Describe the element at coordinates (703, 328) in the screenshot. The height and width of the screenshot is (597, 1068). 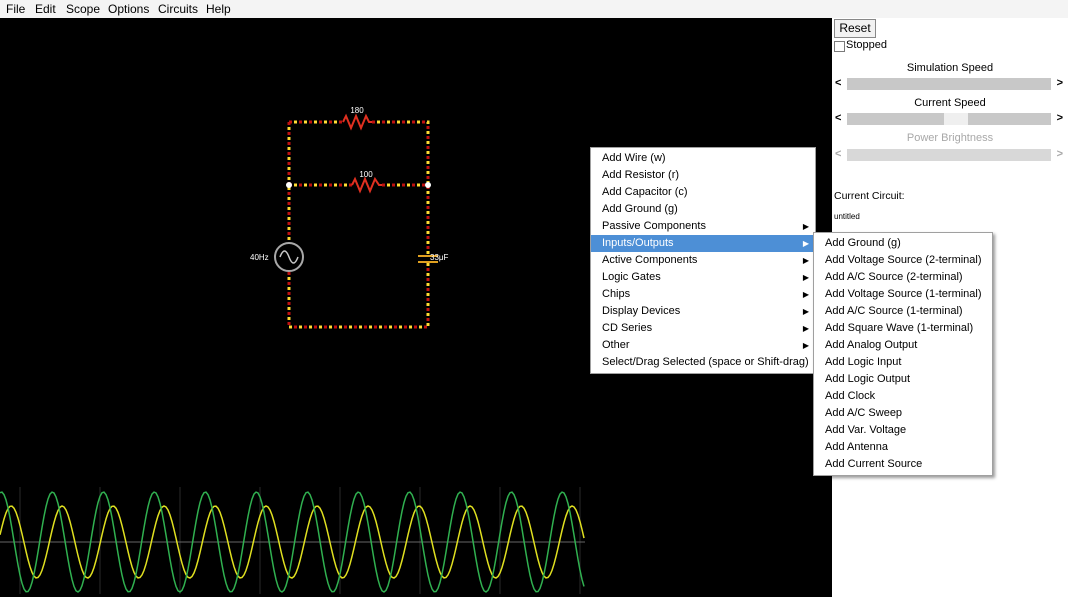
I see `menu-item-cd-series: CD Series ▶` at that location.